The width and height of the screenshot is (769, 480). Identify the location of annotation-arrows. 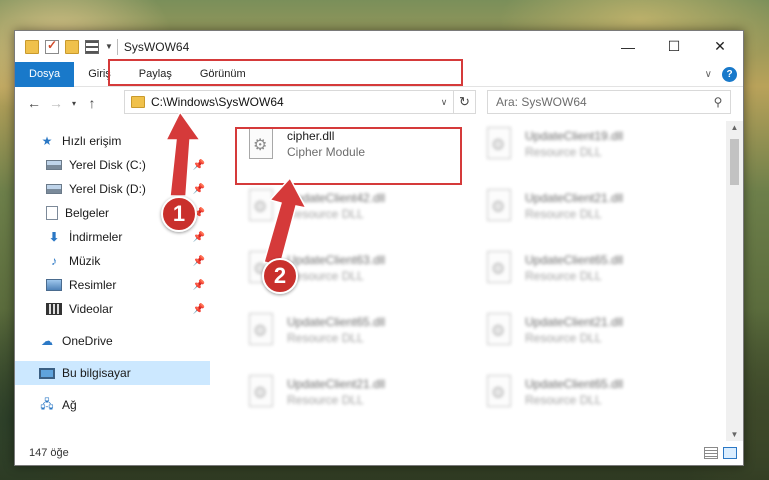
(236, 188).